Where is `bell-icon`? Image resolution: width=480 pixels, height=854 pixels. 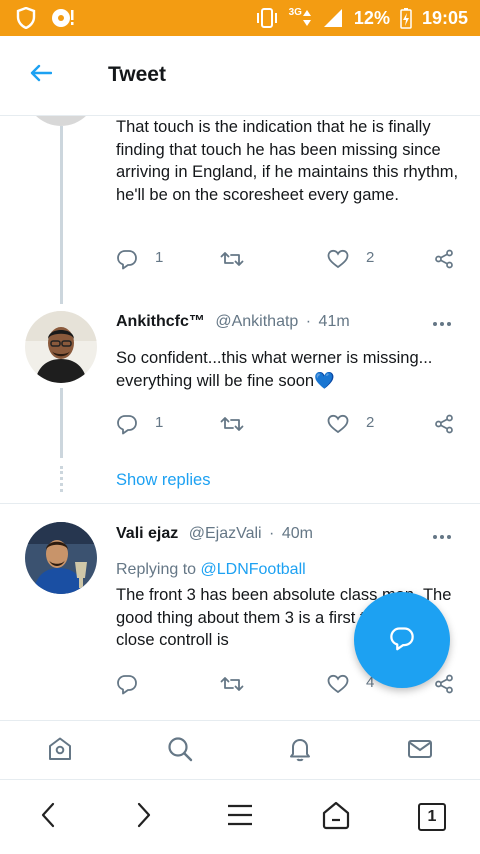
bell-icon is located at coordinates (300, 751).